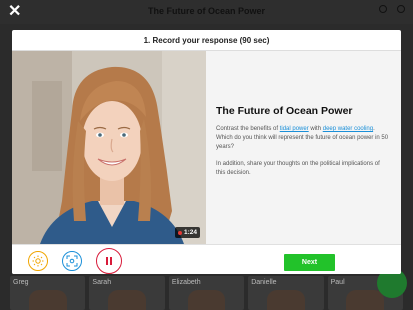 Image resolution: width=413 pixels, height=310 pixels. I want to click on tidal-power-link: tidal power, so click(294, 129).